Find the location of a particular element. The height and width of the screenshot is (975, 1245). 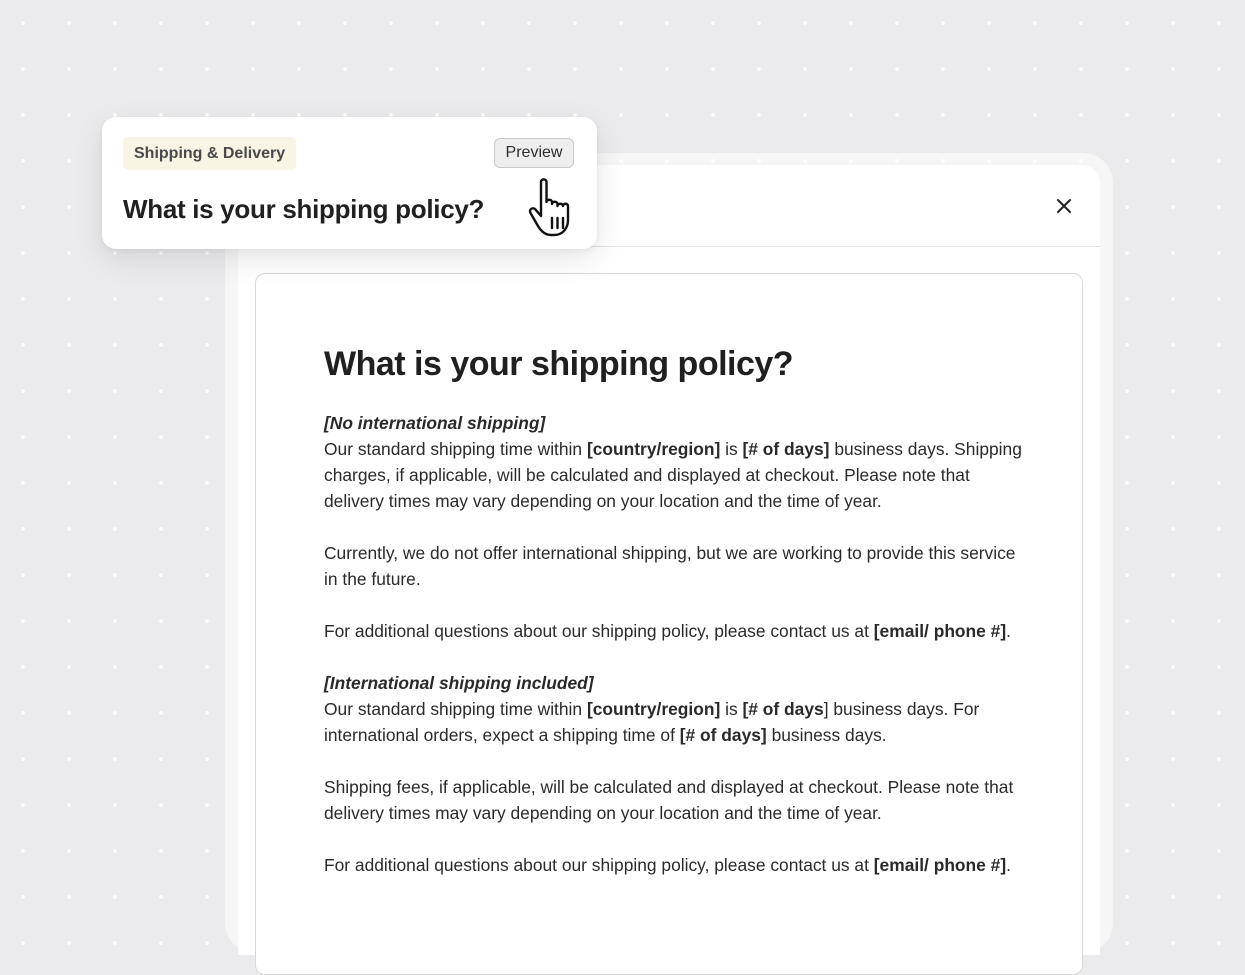

text-run: business days. is located at coordinates (826, 735).